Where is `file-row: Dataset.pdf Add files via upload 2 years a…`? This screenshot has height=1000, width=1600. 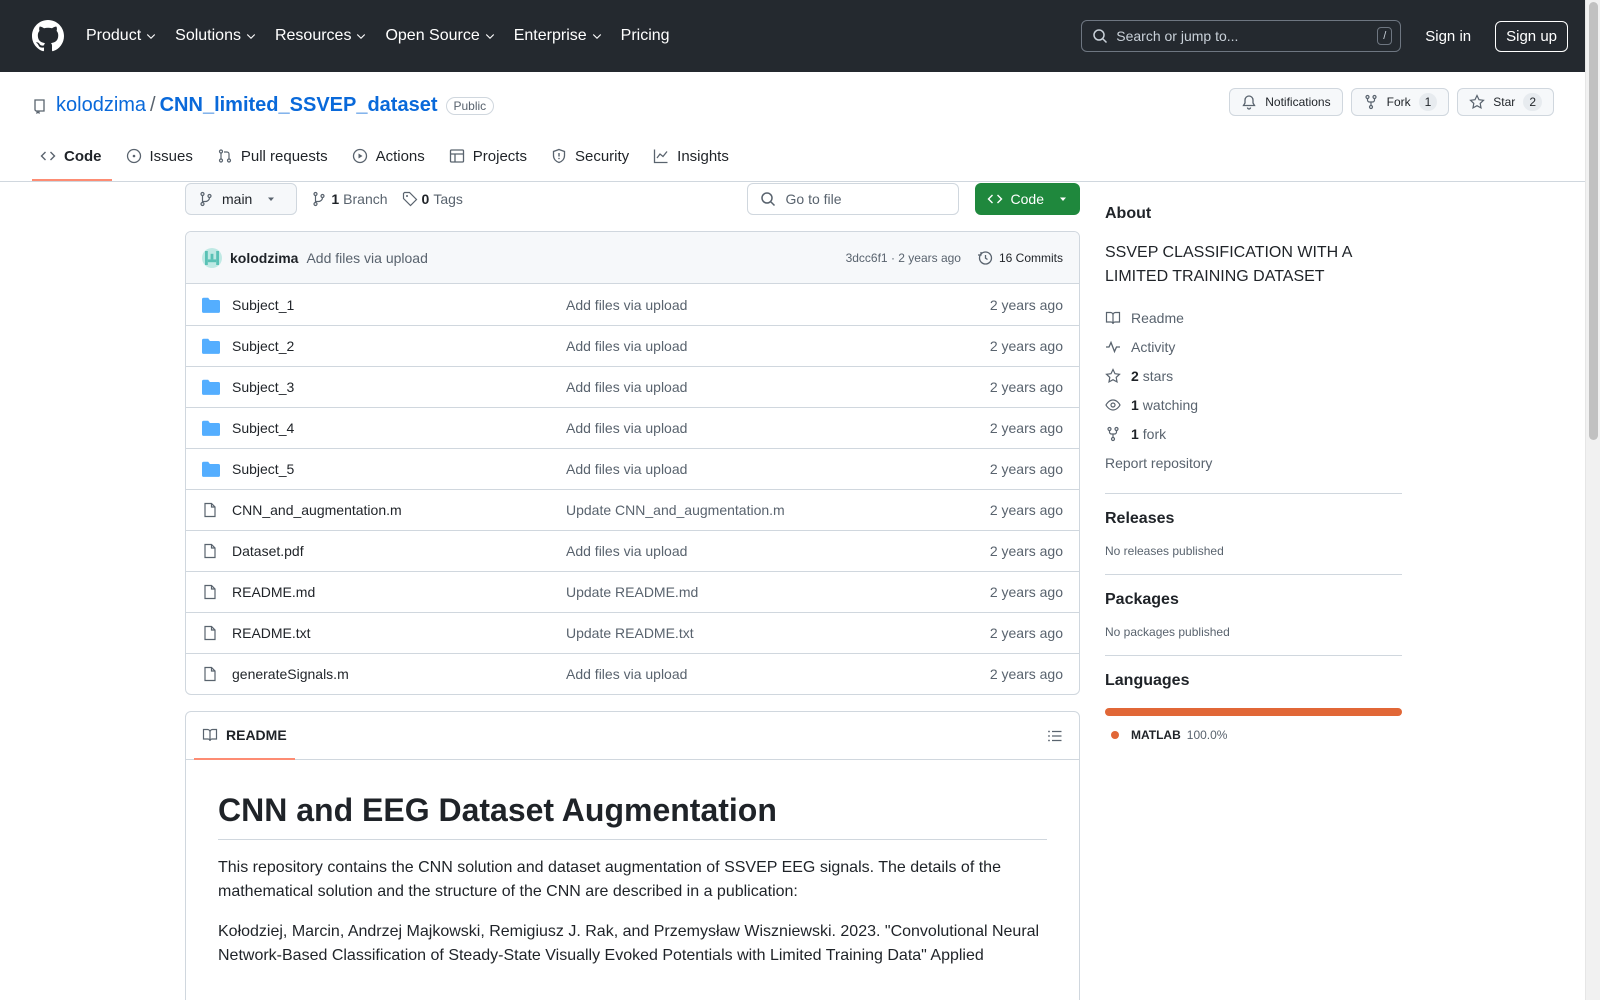 file-row: Dataset.pdf Add files via upload 2 years a… is located at coordinates (632, 550).